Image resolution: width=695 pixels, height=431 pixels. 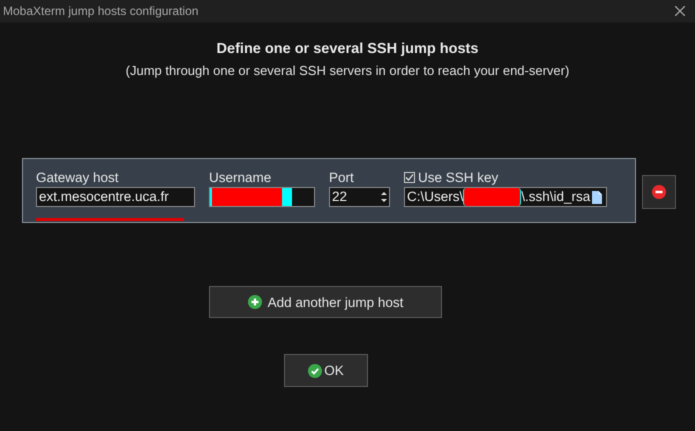 I want to click on file-icon, so click(x=597, y=197).